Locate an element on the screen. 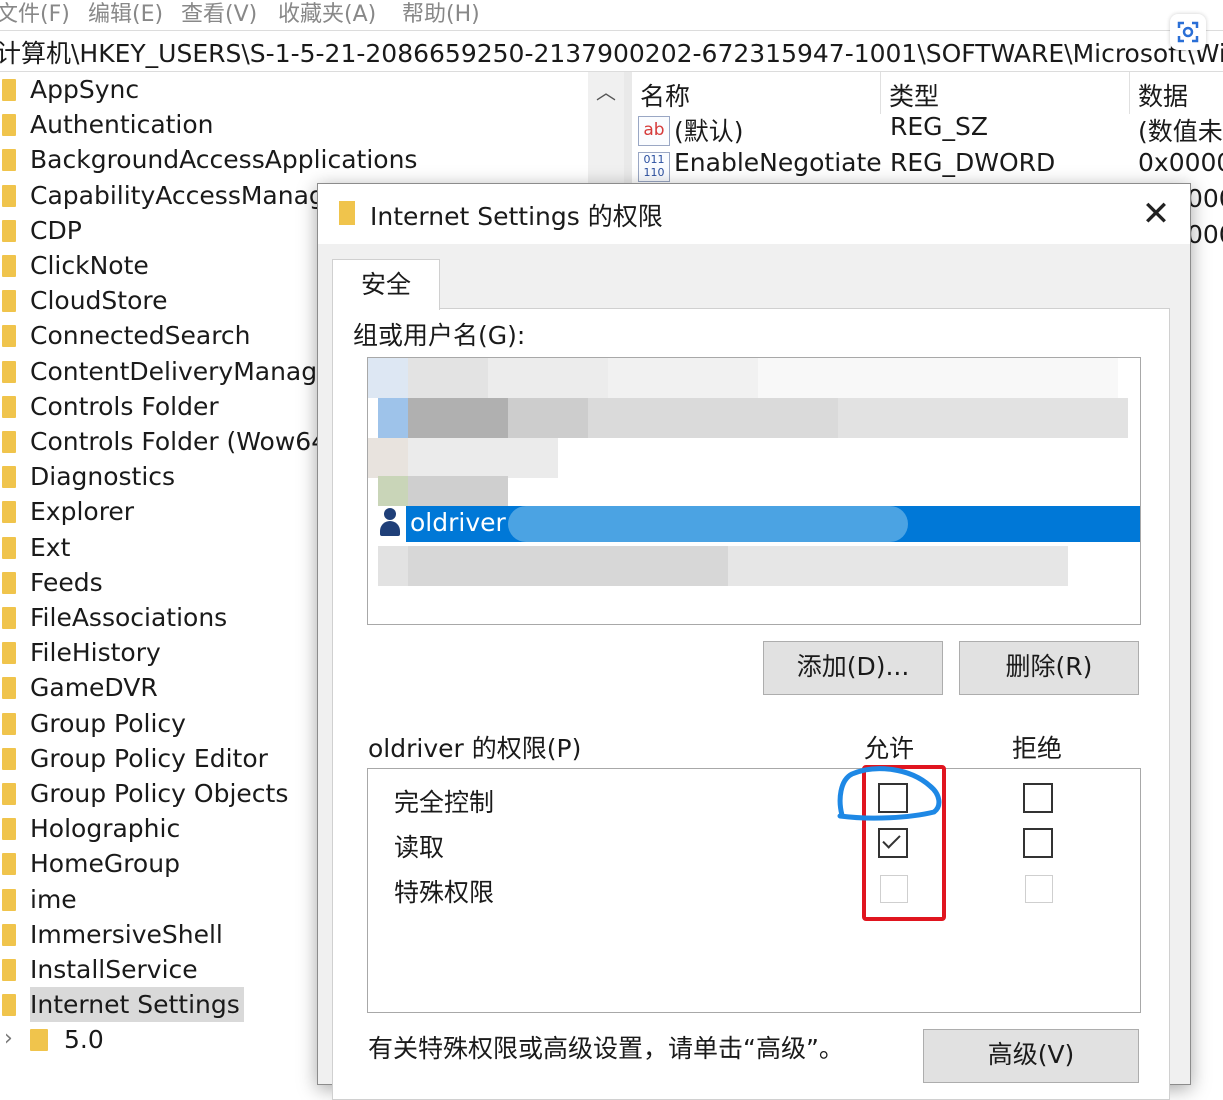  tree-item-label: InstallService is located at coordinates (114, 969).